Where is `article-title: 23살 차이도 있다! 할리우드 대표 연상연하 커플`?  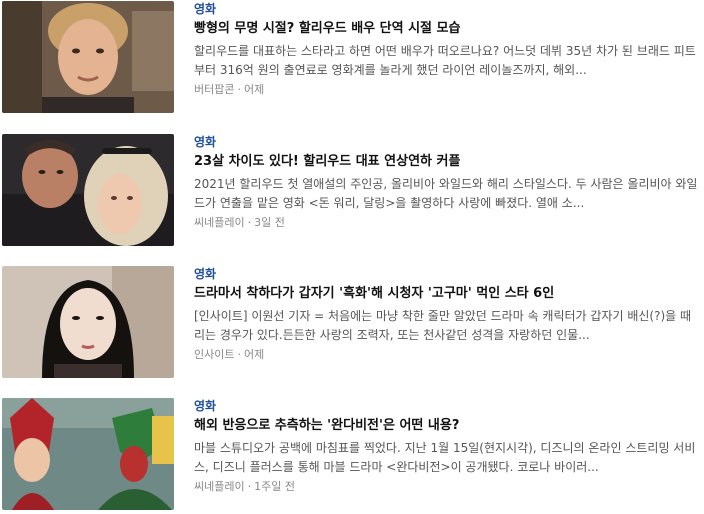 article-title: 23살 차이도 있다! 할리우드 대표 연상연하 커플 is located at coordinates (449, 162).